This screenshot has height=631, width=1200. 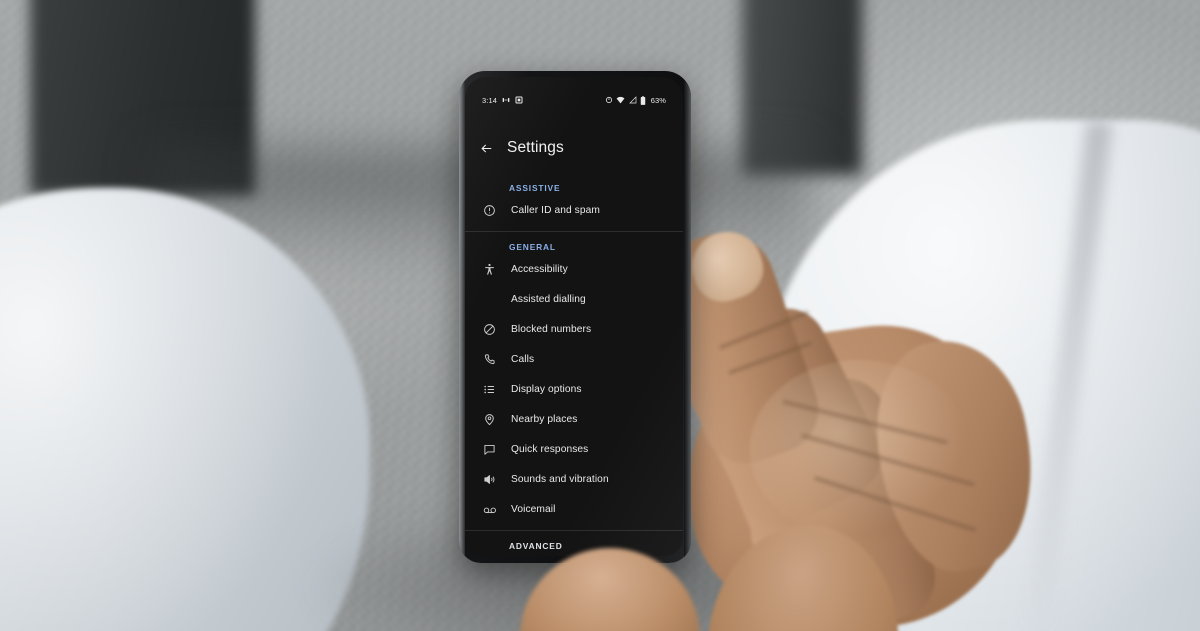 I want to click on list-item-display-options: Display options, so click(x=574, y=389).